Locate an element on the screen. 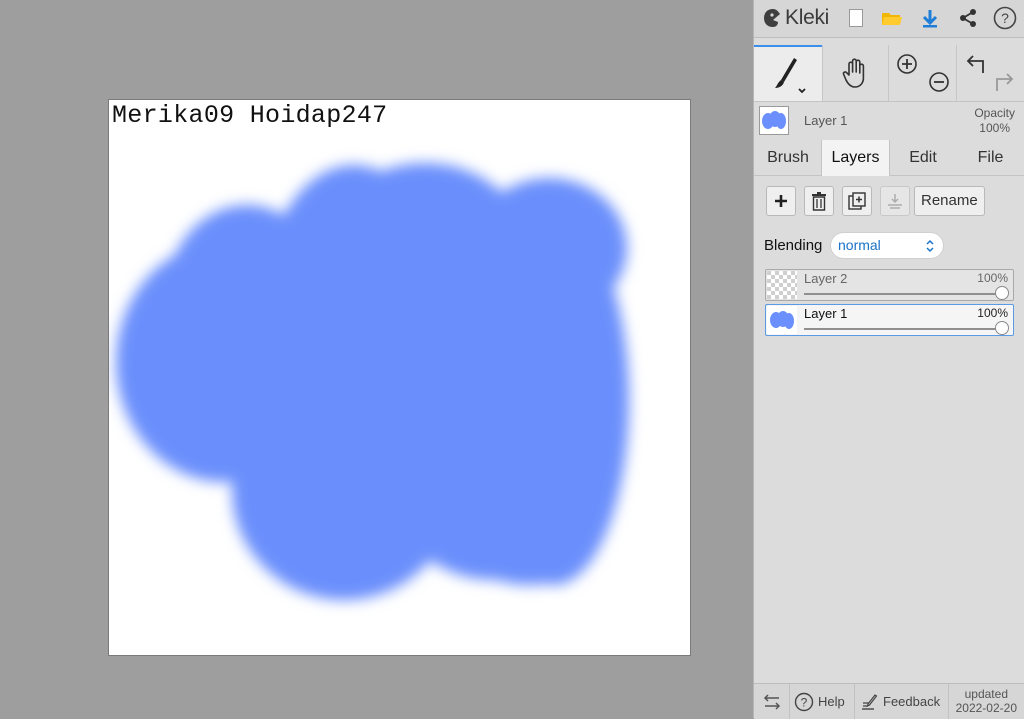 The image size is (1024, 719). bottom-bar: ? Help Feedback updated 2022-02-20 is located at coordinates (889, 701).